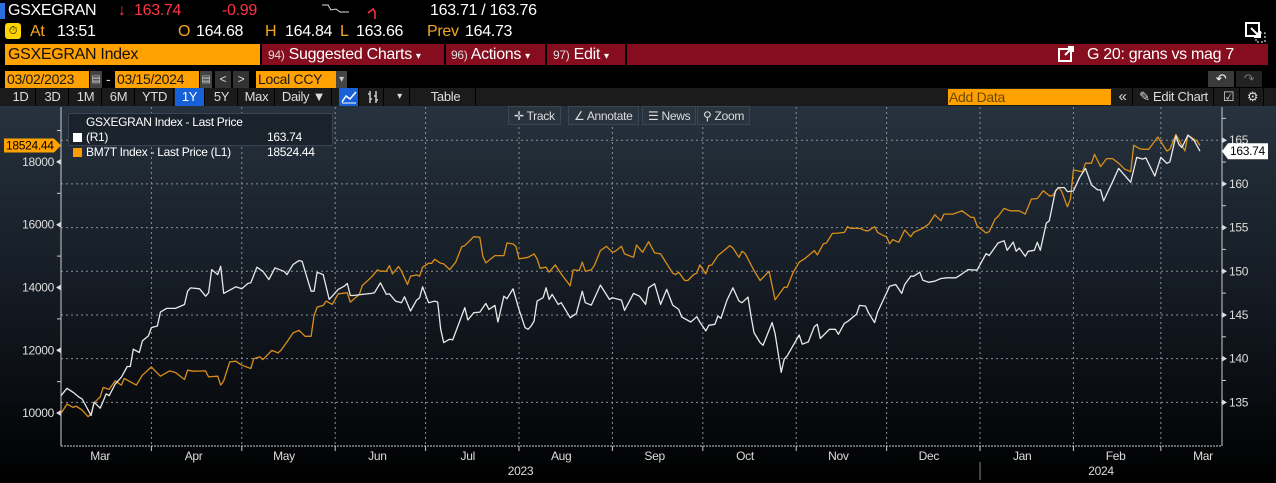 This screenshot has width=1276, height=483. Describe the element at coordinates (38, 162) in the screenshot. I see `y-left-tick-label: 18000` at that location.